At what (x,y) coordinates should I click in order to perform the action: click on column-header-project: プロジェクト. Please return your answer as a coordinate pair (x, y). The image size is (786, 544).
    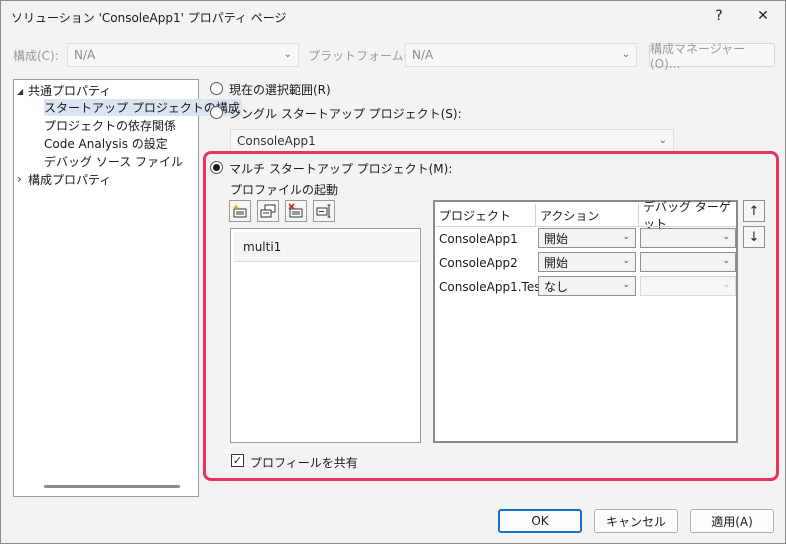
    Looking at the image, I should click on (485, 215).